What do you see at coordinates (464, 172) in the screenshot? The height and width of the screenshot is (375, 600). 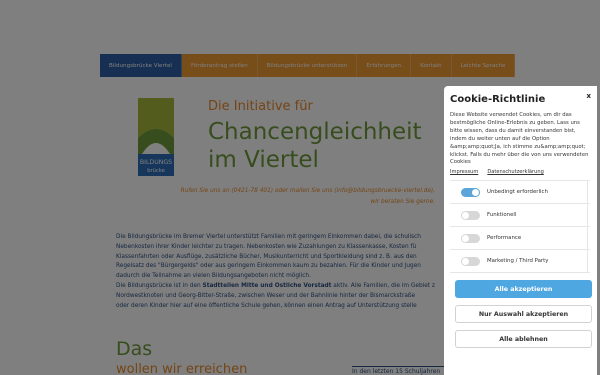 I see `impressum-link: Impressum` at bounding box center [464, 172].